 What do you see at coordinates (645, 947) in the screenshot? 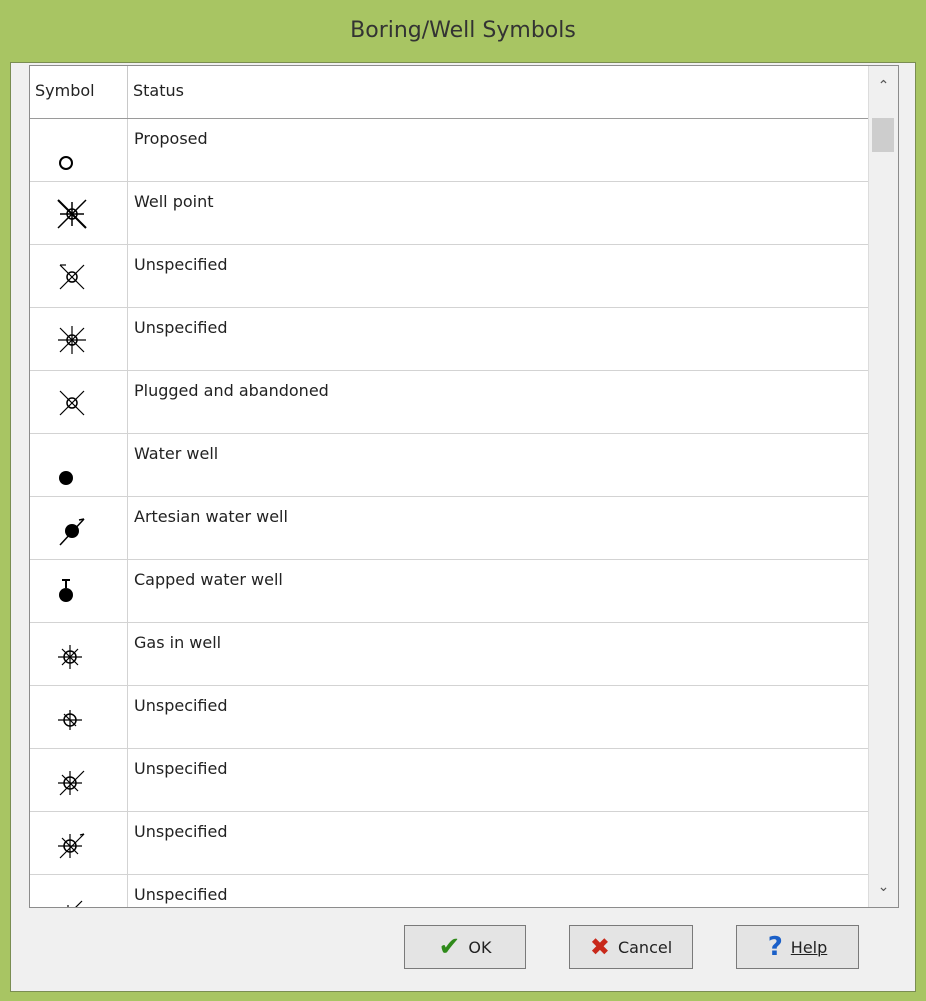
I see `cancel-button-label: Cancel` at bounding box center [645, 947].